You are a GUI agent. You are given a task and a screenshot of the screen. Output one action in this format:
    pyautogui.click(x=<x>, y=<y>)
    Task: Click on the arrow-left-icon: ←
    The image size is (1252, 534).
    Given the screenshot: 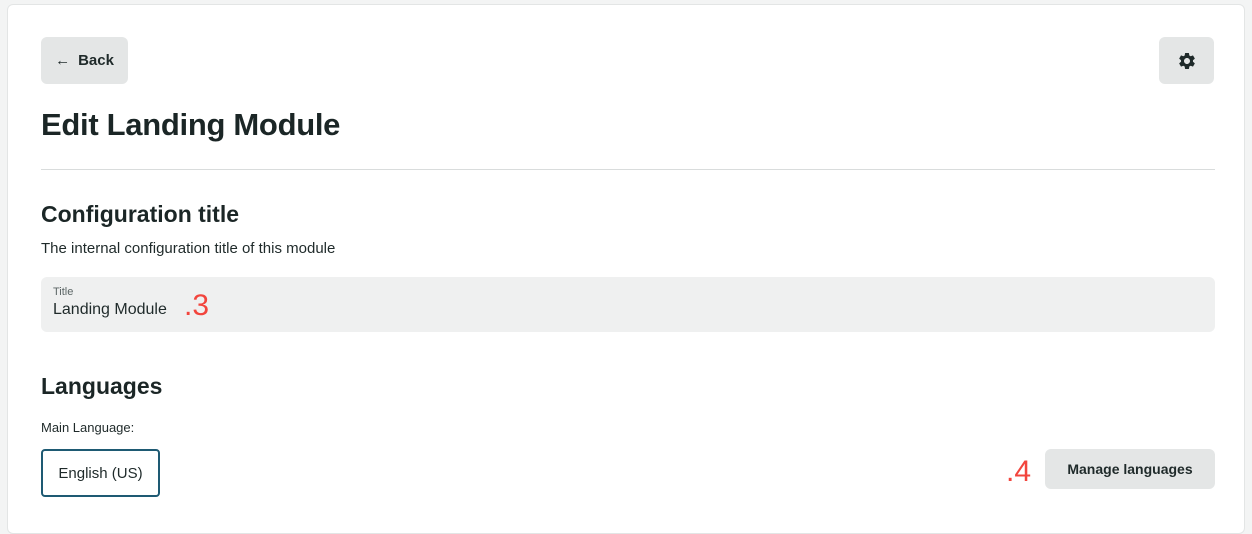 What is the action you would take?
    pyautogui.click(x=63, y=60)
    